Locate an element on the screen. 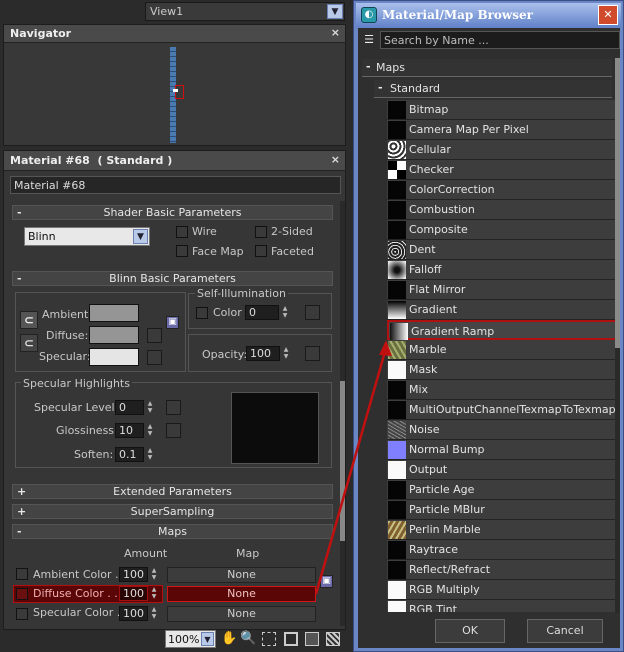 This screenshot has height=652, width=624. map-list-item-label: Gradient Ramp is located at coordinates (453, 331).